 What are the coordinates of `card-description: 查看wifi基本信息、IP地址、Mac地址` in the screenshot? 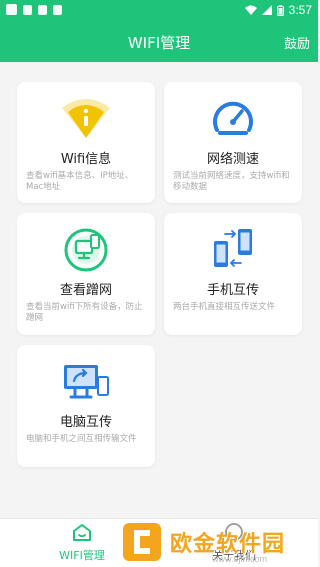 It's located at (80, 181).